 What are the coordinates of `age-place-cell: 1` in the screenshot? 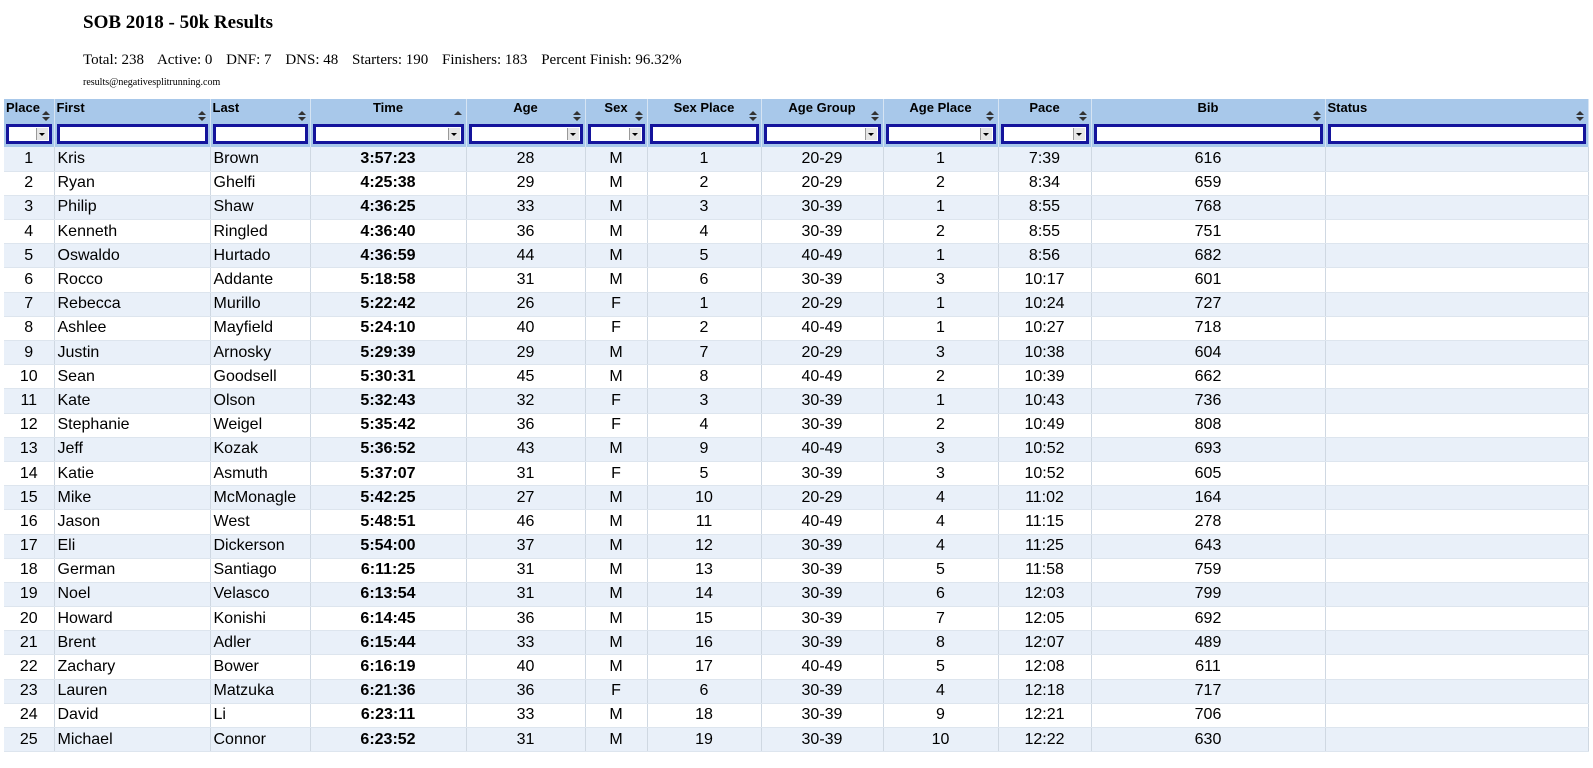 It's located at (941, 304).